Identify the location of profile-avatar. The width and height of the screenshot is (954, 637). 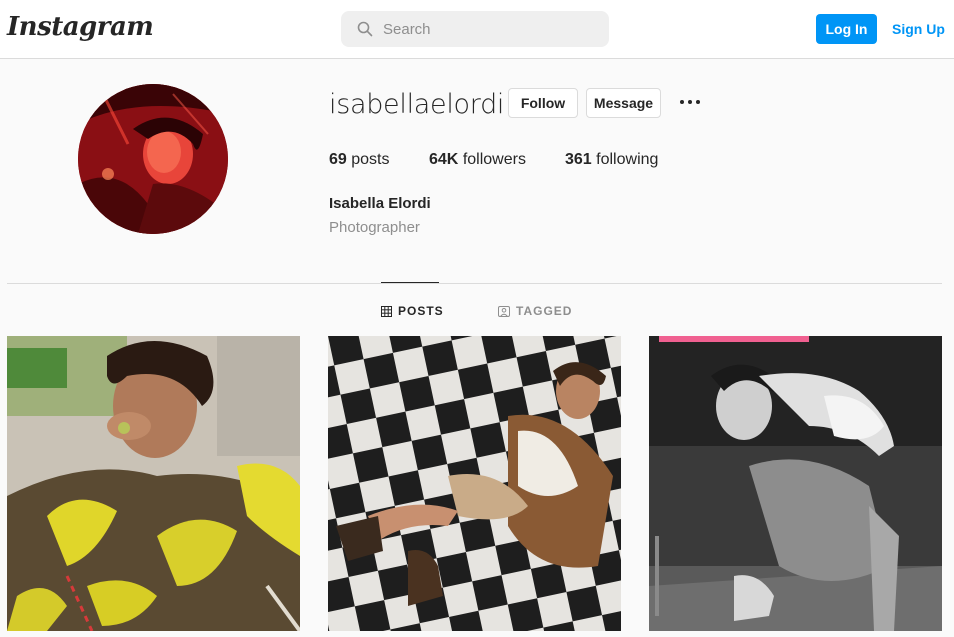
(153, 159).